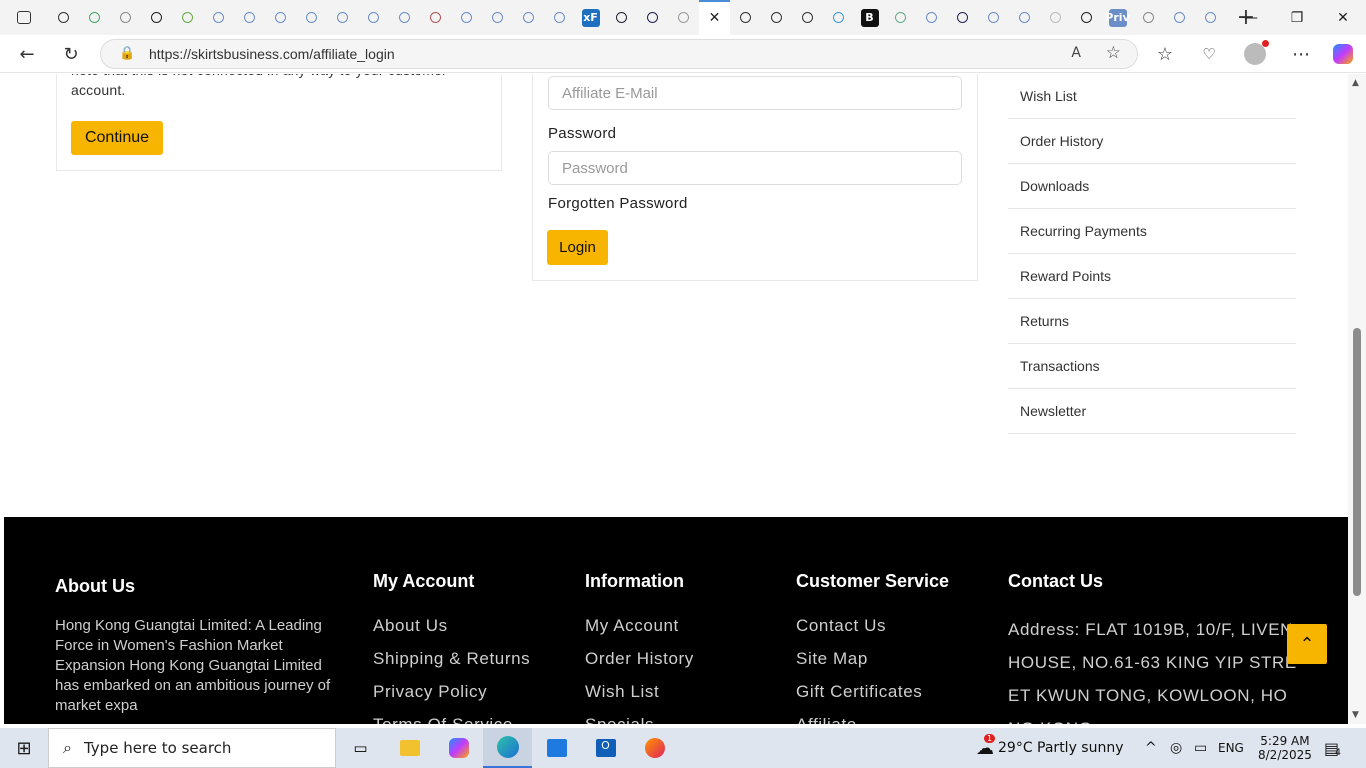 This screenshot has height=768, width=1366. Describe the element at coordinates (27, 54) in the screenshot. I see `back-button: ←` at that location.